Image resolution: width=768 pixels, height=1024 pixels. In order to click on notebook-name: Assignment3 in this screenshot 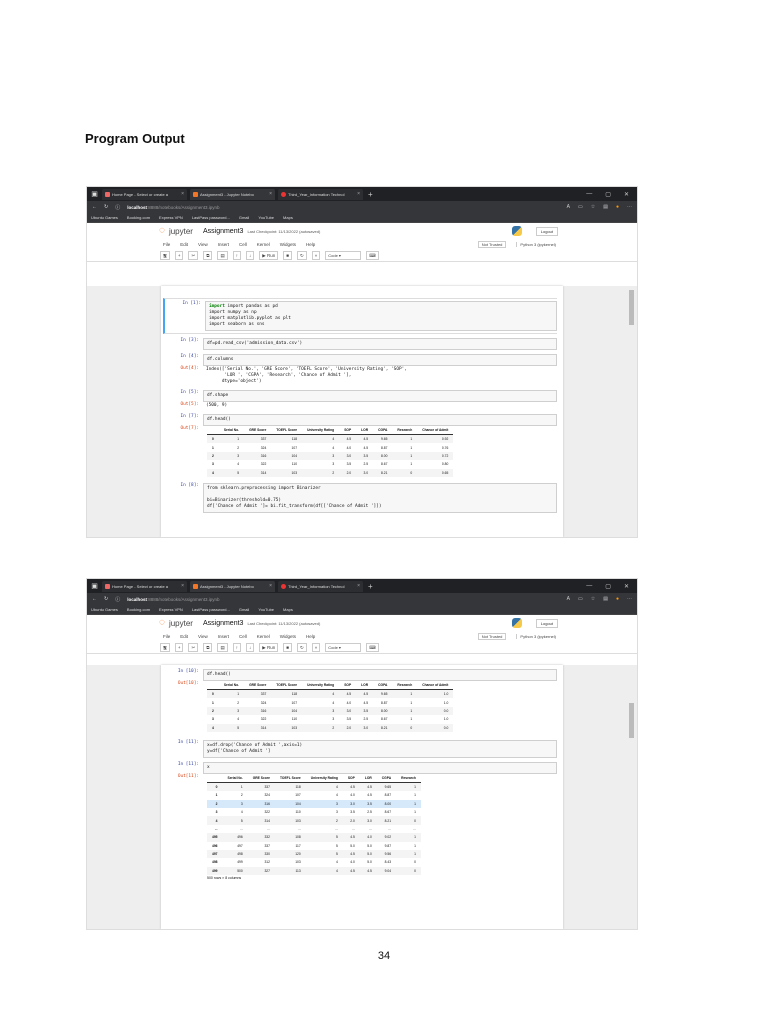, I will do `click(223, 623)`.